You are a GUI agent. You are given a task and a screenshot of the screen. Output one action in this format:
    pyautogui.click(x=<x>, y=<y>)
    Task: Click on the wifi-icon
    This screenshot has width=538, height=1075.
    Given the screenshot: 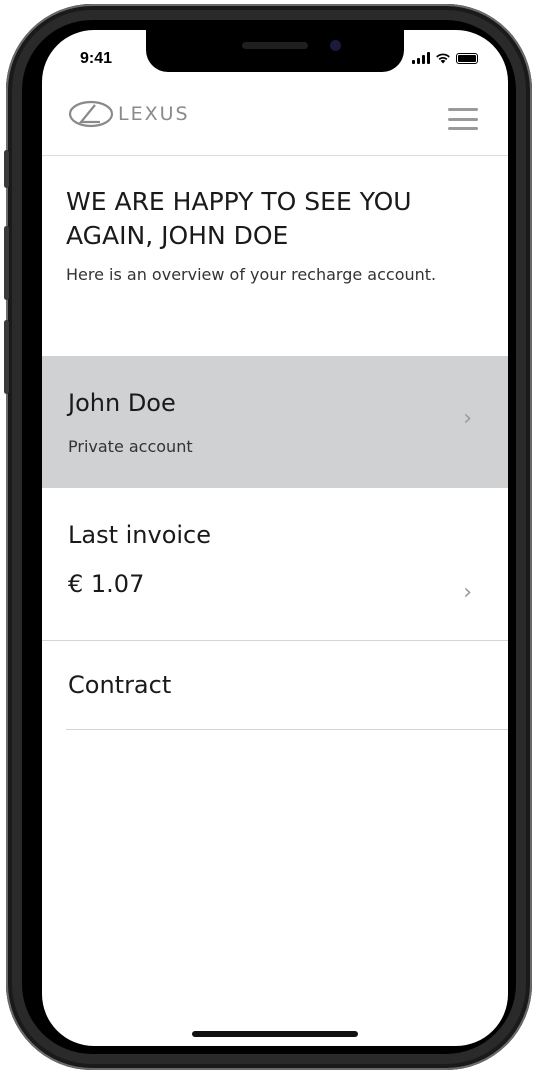 What is the action you would take?
    pyautogui.click(x=443, y=58)
    